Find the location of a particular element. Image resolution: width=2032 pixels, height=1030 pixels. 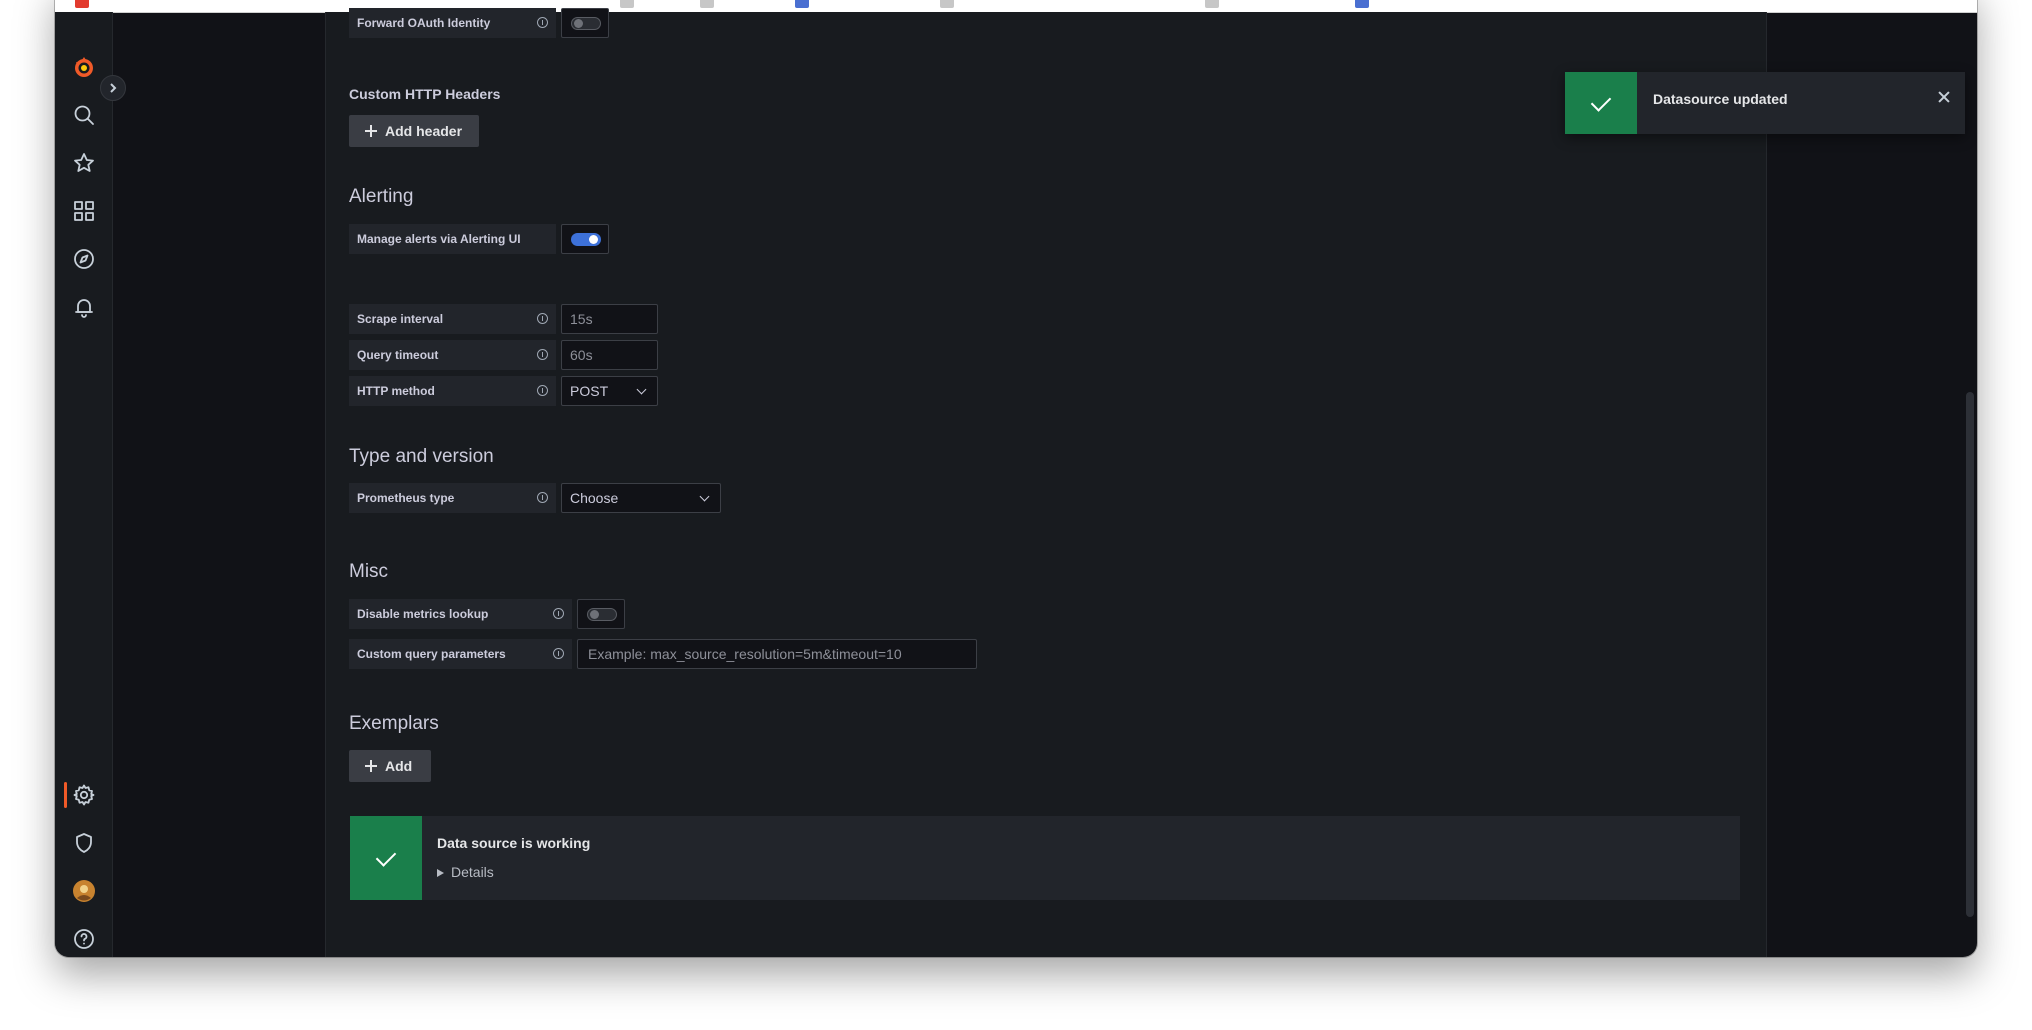

active-nav-indicator is located at coordinates (65, 795).